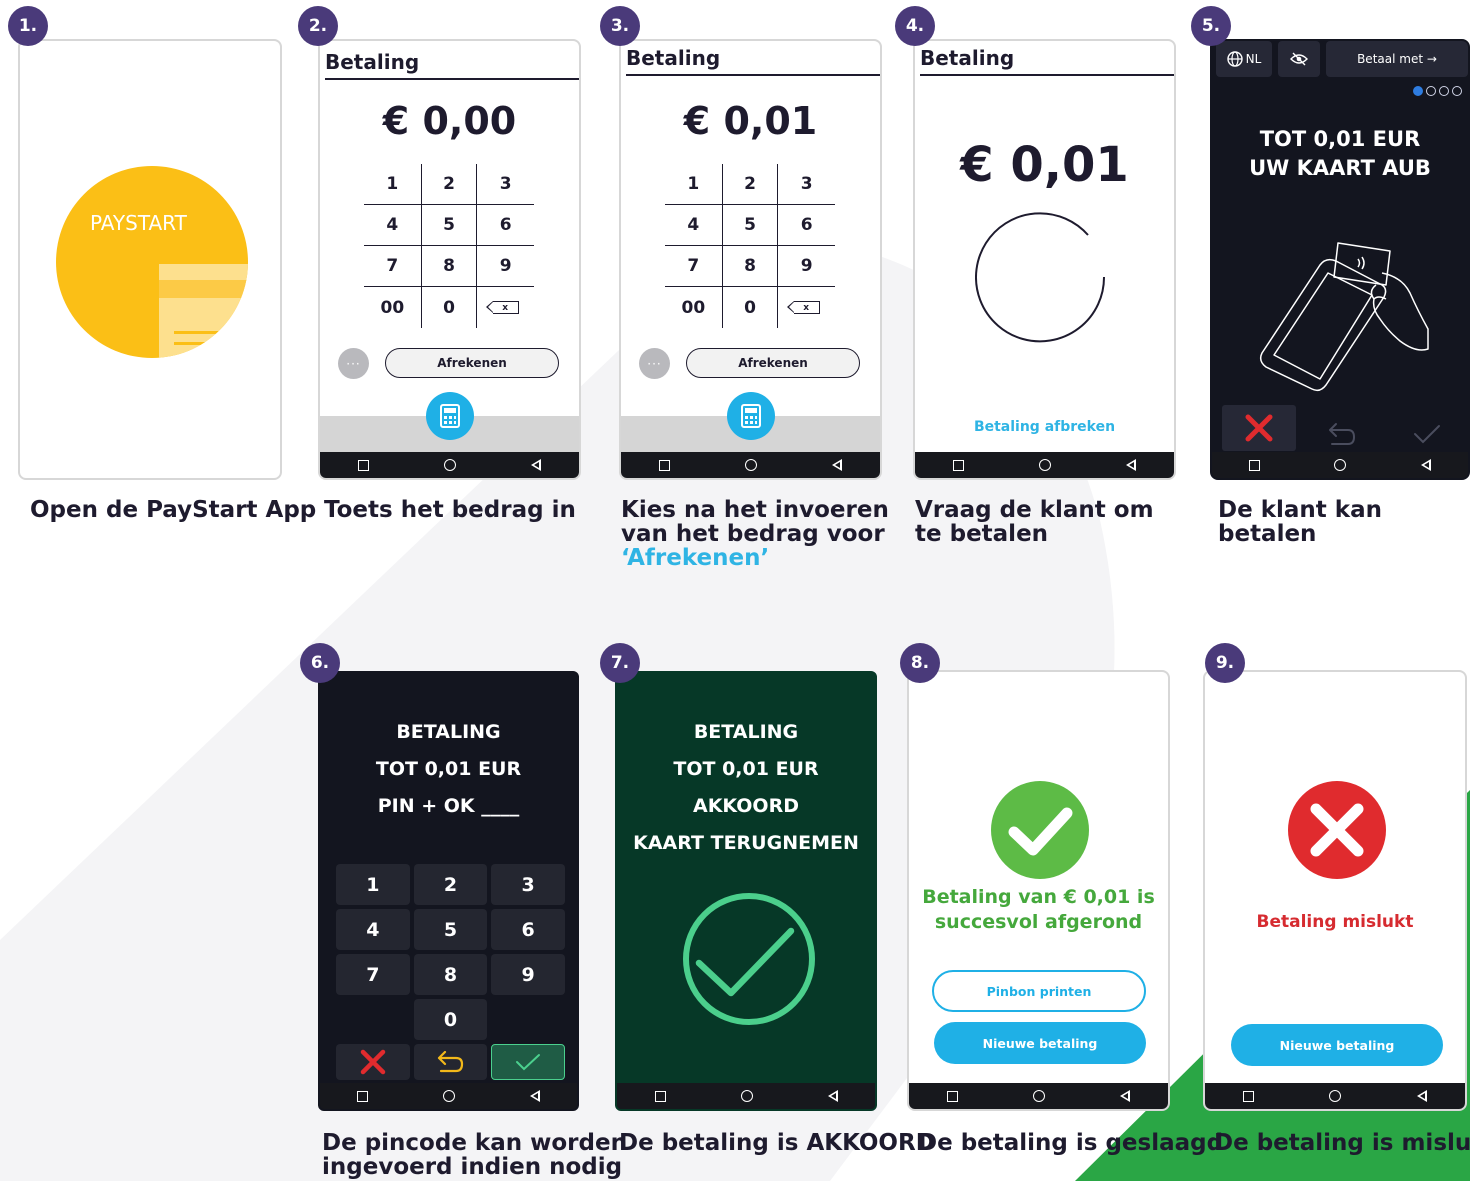 The width and height of the screenshot is (1470, 1181). I want to click on paystart-logo, so click(152, 262).